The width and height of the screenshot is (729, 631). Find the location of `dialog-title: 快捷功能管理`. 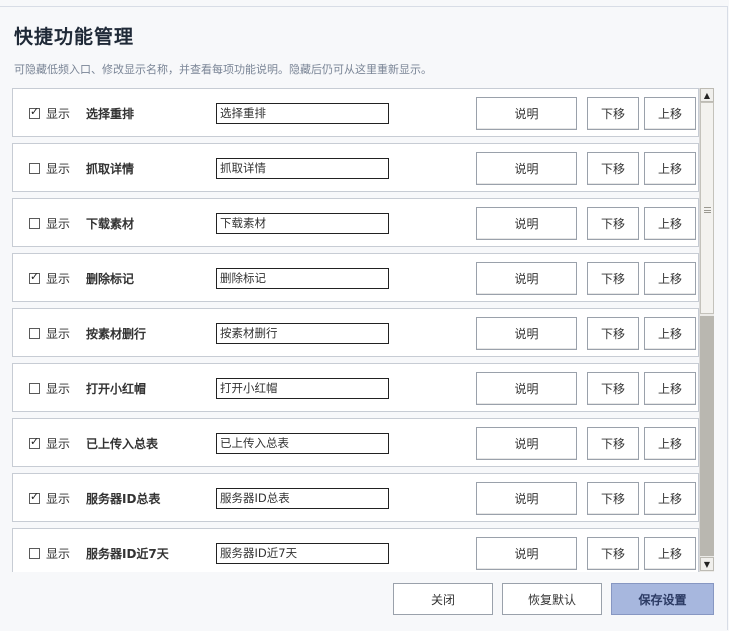

dialog-title: 快捷功能管理 is located at coordinates (74, 37).